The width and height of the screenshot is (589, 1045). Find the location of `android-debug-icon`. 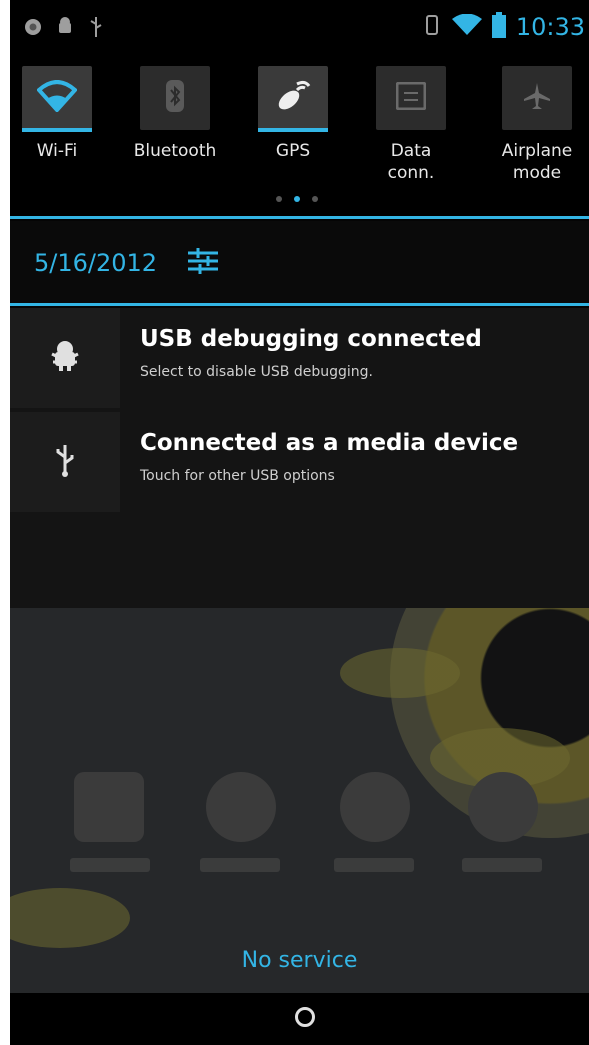

android-debug-icon is located at coordinates (65, 358).